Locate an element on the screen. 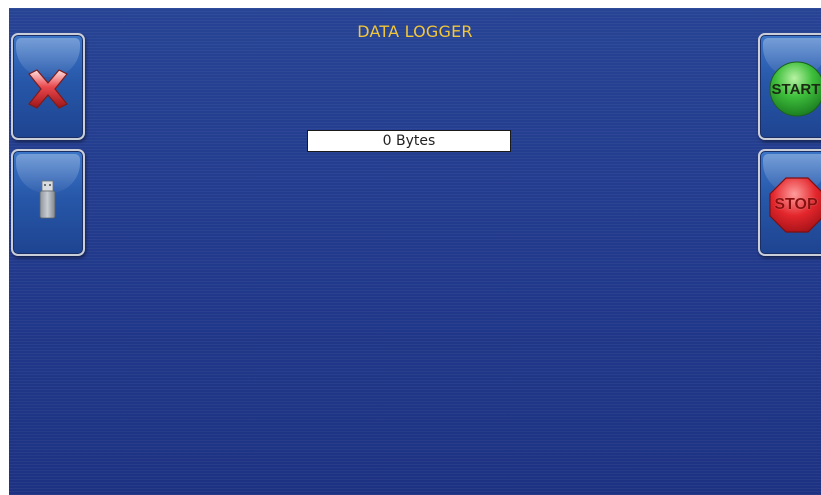 Image resolution: width=821 pixels, height=495 pixels. start-label: START is located at coordinates (796, 89).